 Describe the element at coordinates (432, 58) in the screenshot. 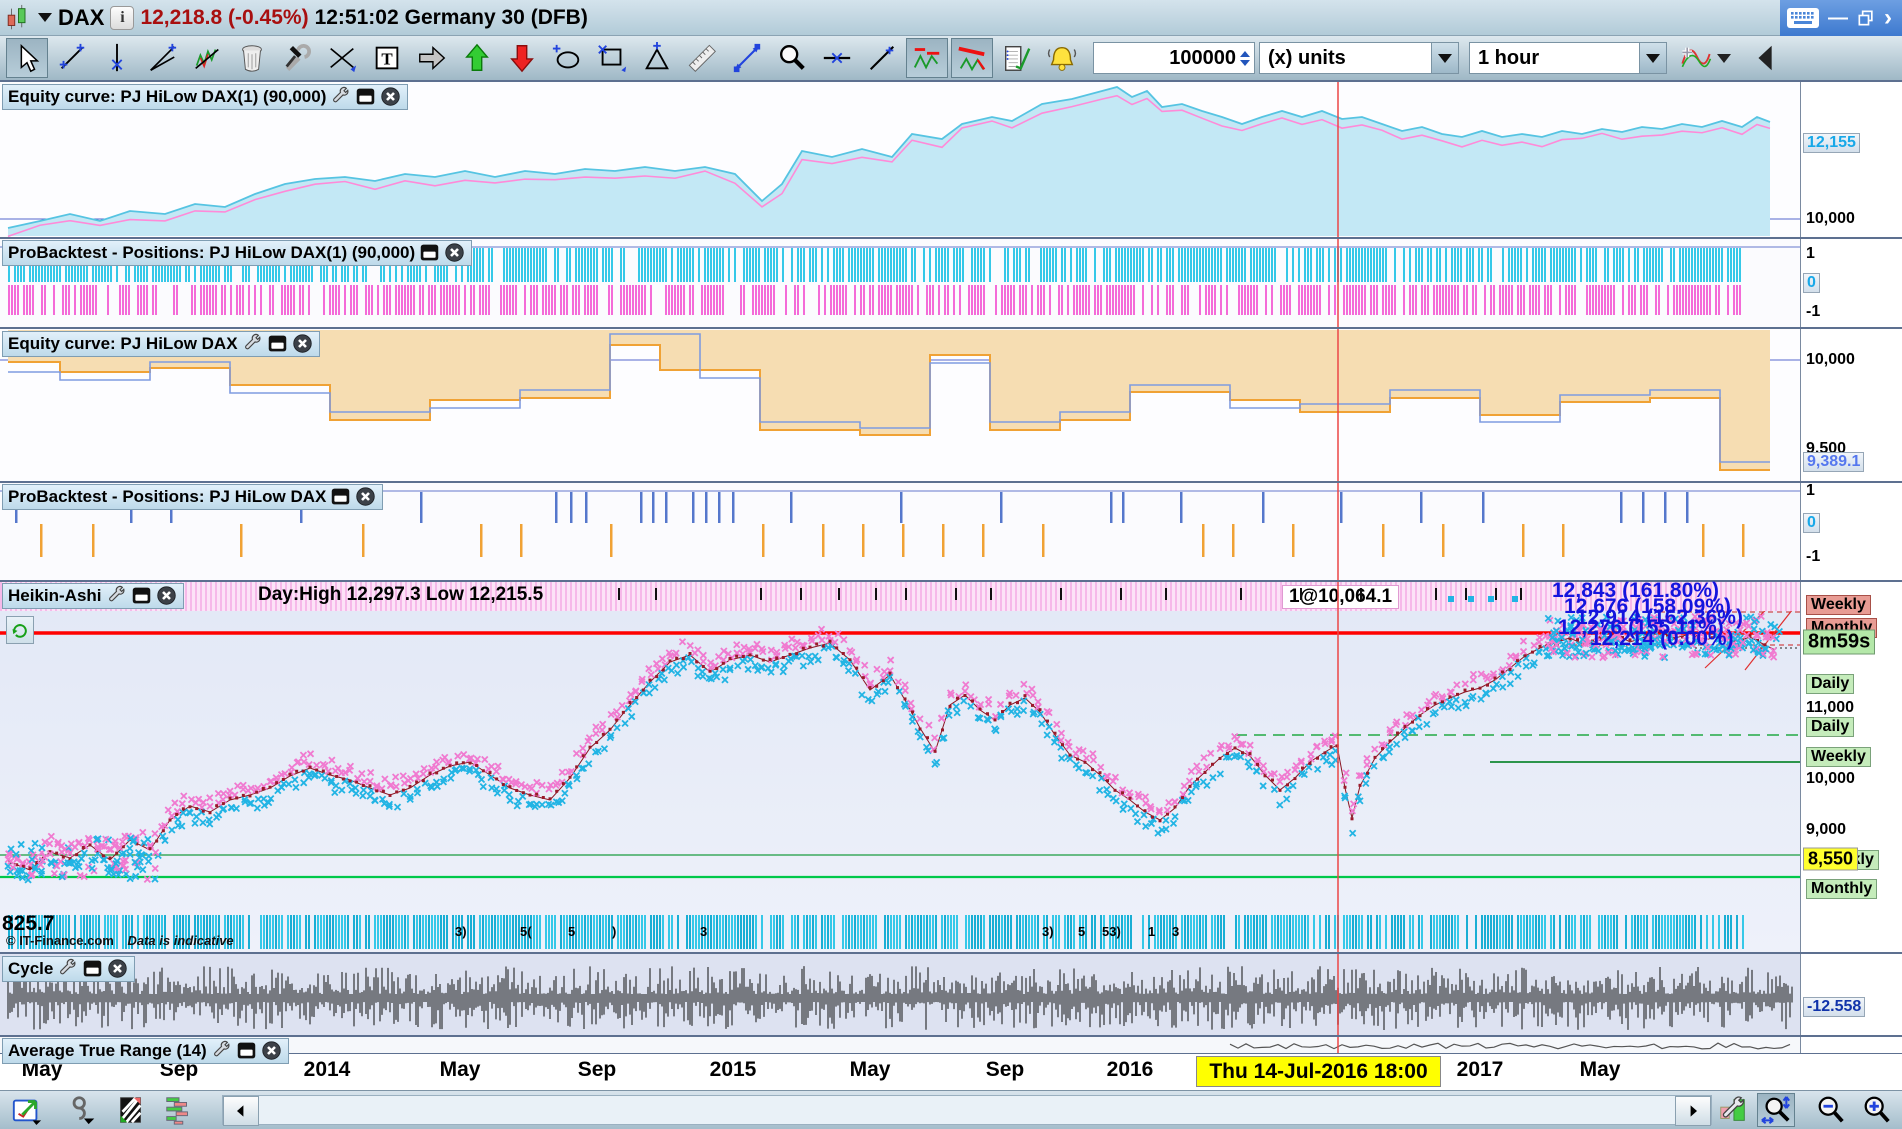

I see `arrow-right-button` at that location.